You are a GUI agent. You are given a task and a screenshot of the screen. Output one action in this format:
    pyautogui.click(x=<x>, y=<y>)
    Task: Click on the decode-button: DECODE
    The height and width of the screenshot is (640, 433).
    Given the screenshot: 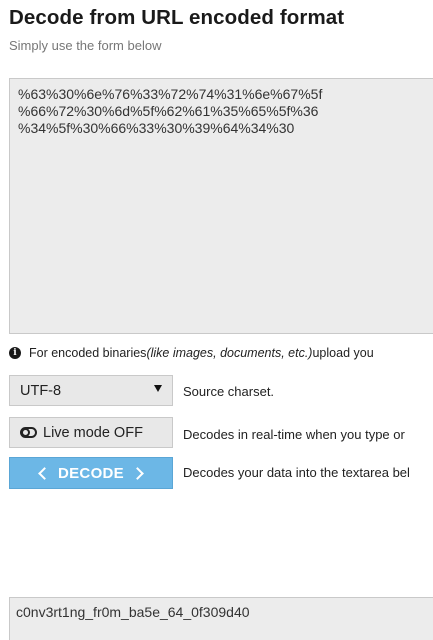 What is the action you would take?
    pyautogui.click(x=91, y=473)
    